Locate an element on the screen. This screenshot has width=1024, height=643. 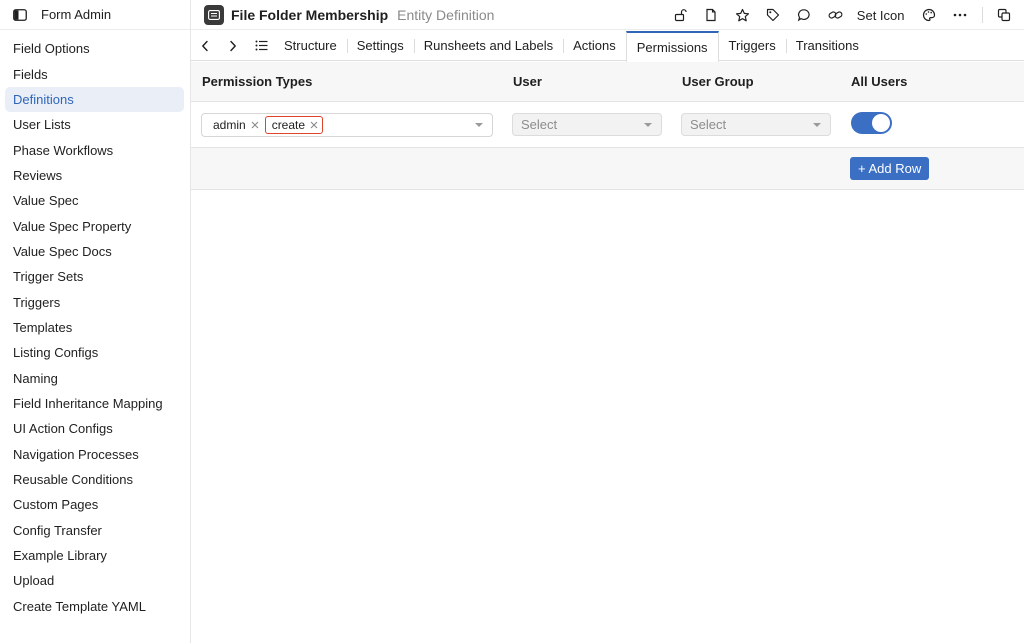
chevron-left-icon is located at coordinates (205, 46).